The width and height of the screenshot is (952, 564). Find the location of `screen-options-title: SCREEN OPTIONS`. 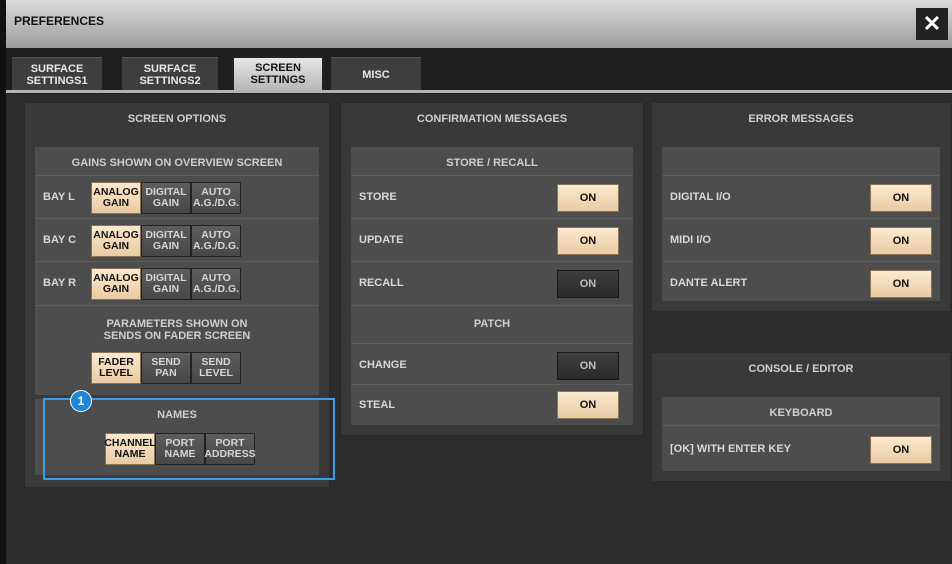

screen-options-title: SCREEN OPTIONS is located at coordinates (177, 119).